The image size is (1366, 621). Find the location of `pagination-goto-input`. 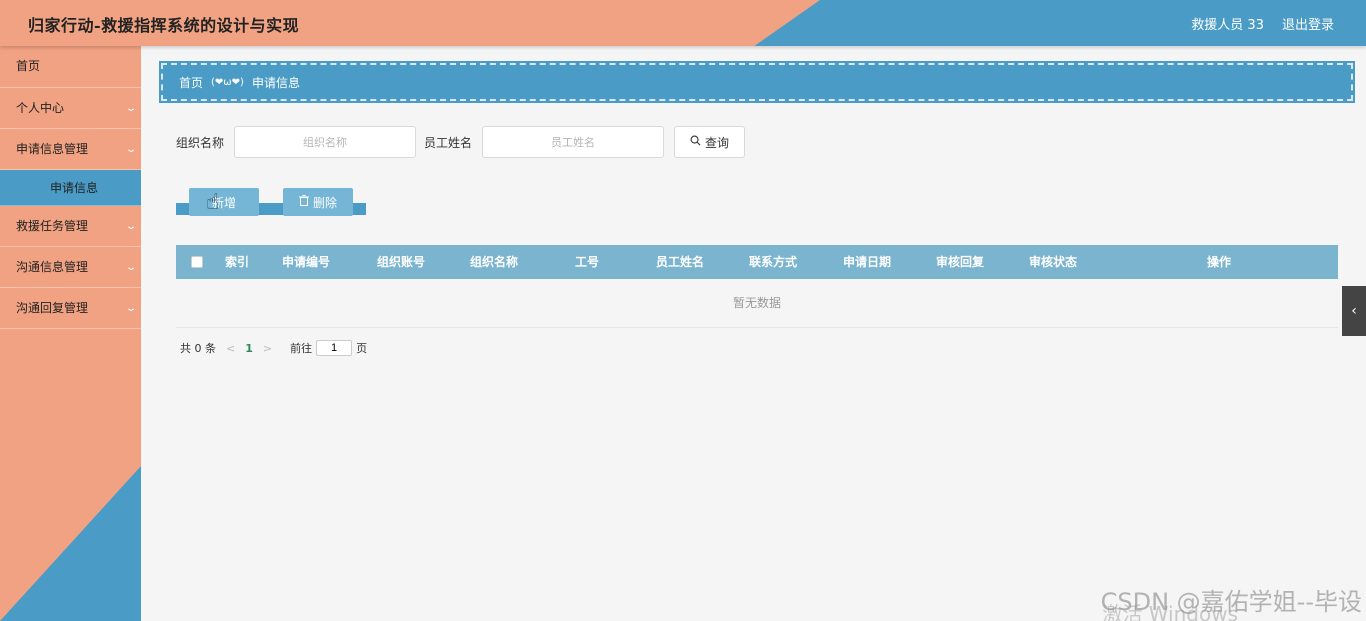

pagination-goto-input is located at coordinates (334, 348).